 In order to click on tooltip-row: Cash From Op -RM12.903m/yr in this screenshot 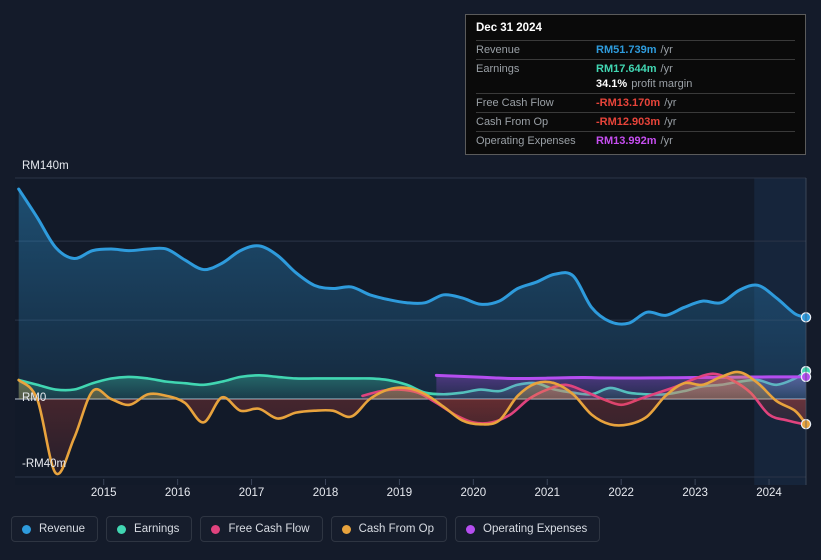, I will do `click(635, 121)`.